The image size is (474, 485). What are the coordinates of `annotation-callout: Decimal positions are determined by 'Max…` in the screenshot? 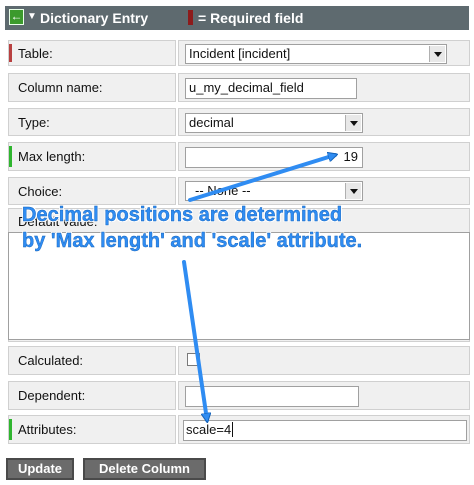 It's located at (242, 228).